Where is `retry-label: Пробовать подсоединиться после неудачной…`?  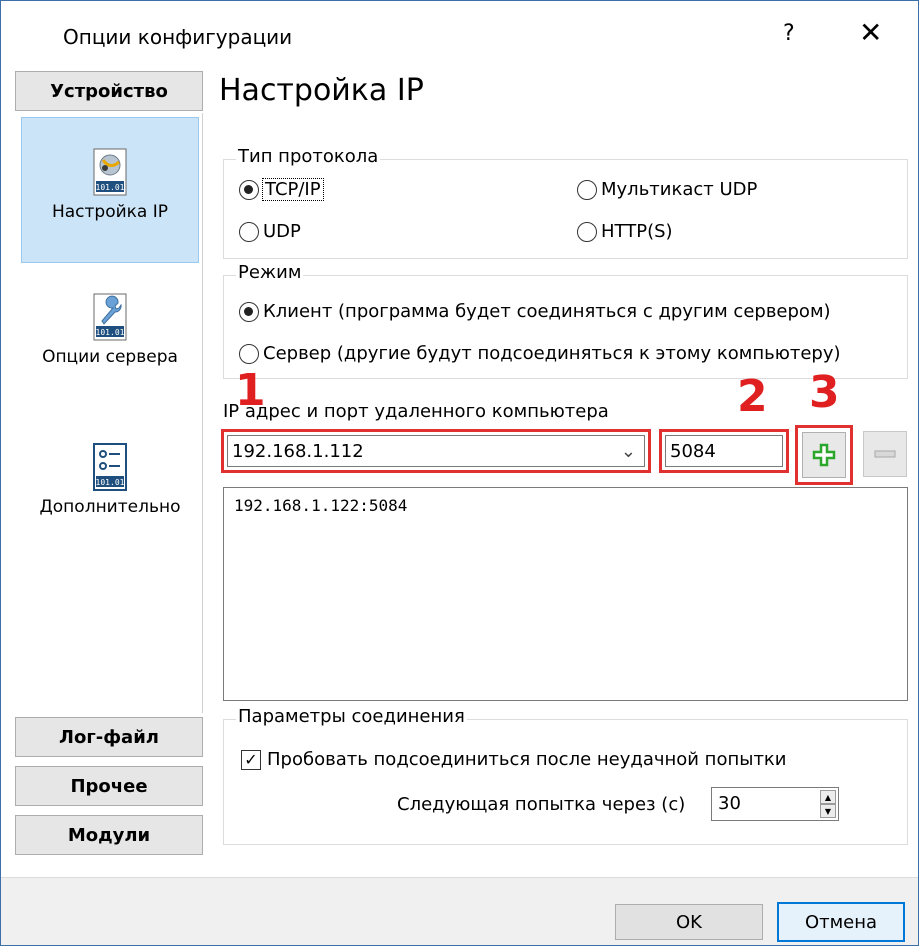
retry-label: Пробовать подсоединиться после неудачной… is located at coordinates (527, 759).